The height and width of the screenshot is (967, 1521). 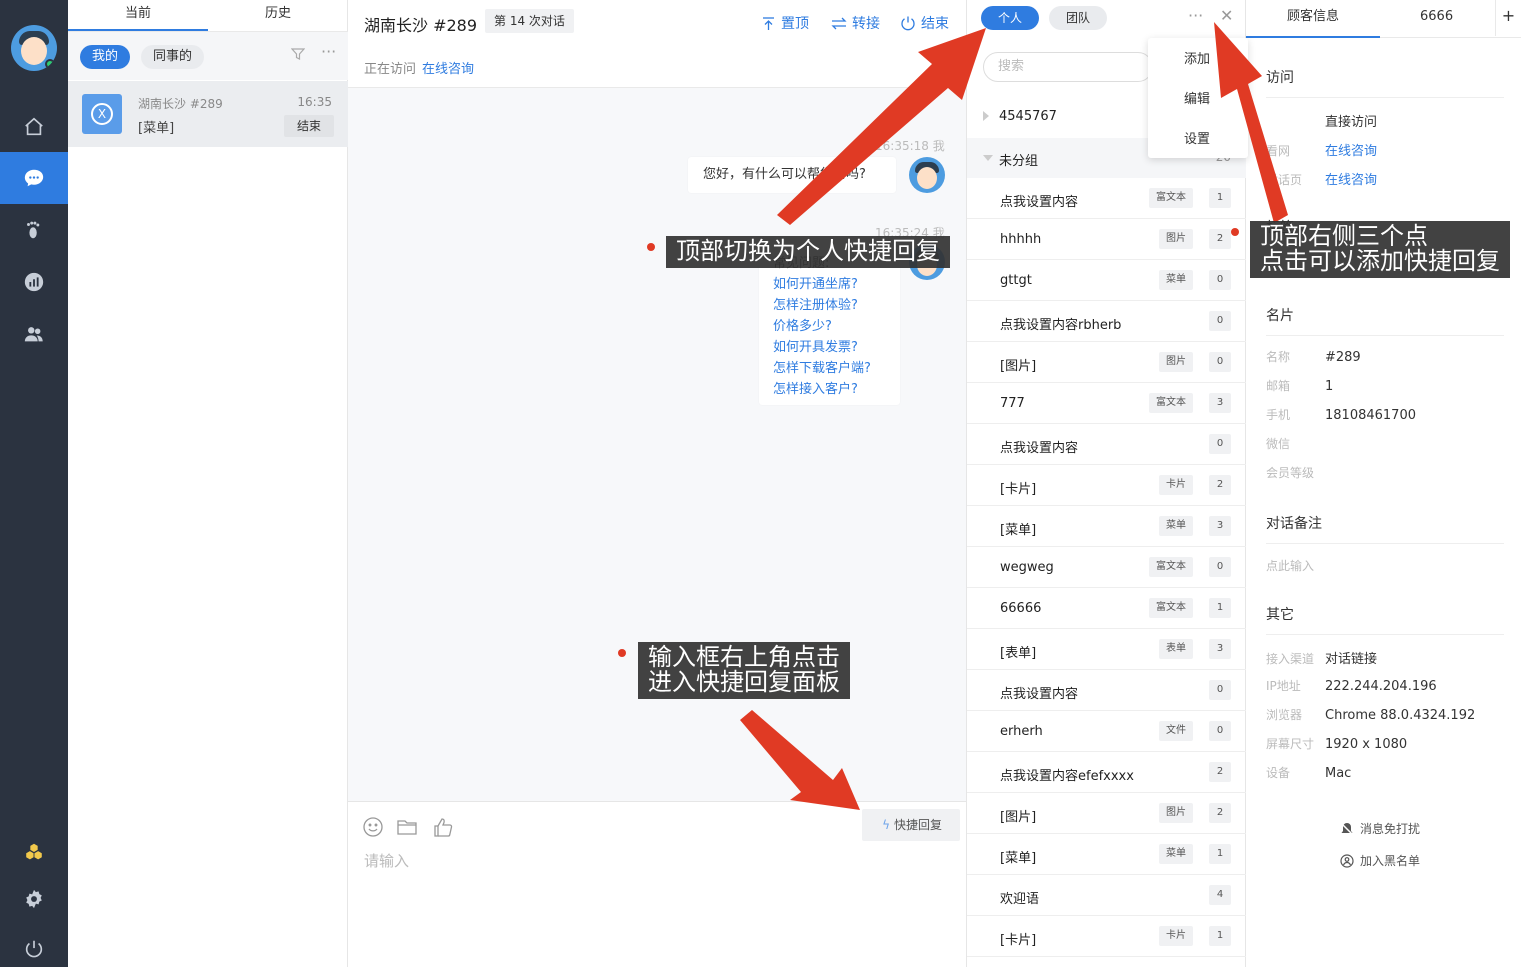 I want to click on quick-reply-type-tag: 表单, so click(x=1176, y=649).